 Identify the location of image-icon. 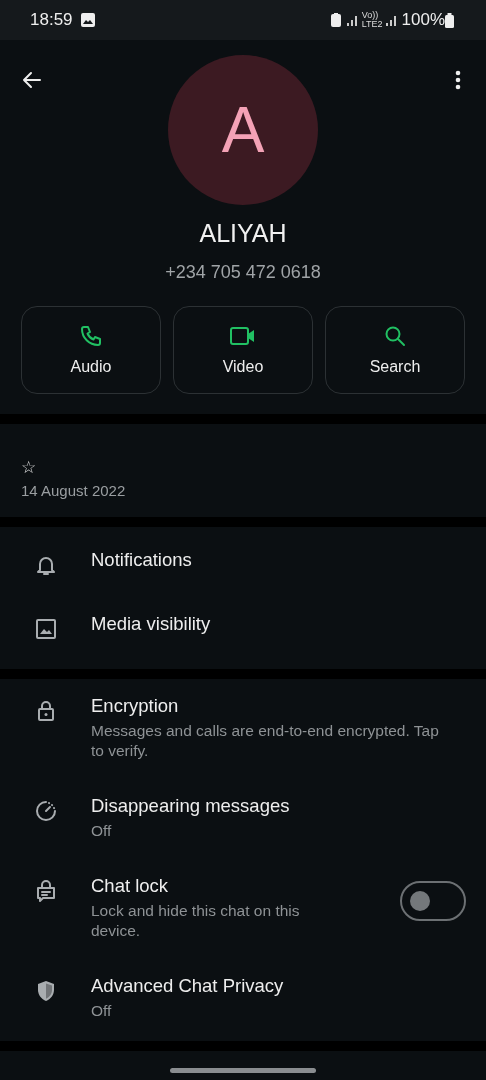
(46, 629).